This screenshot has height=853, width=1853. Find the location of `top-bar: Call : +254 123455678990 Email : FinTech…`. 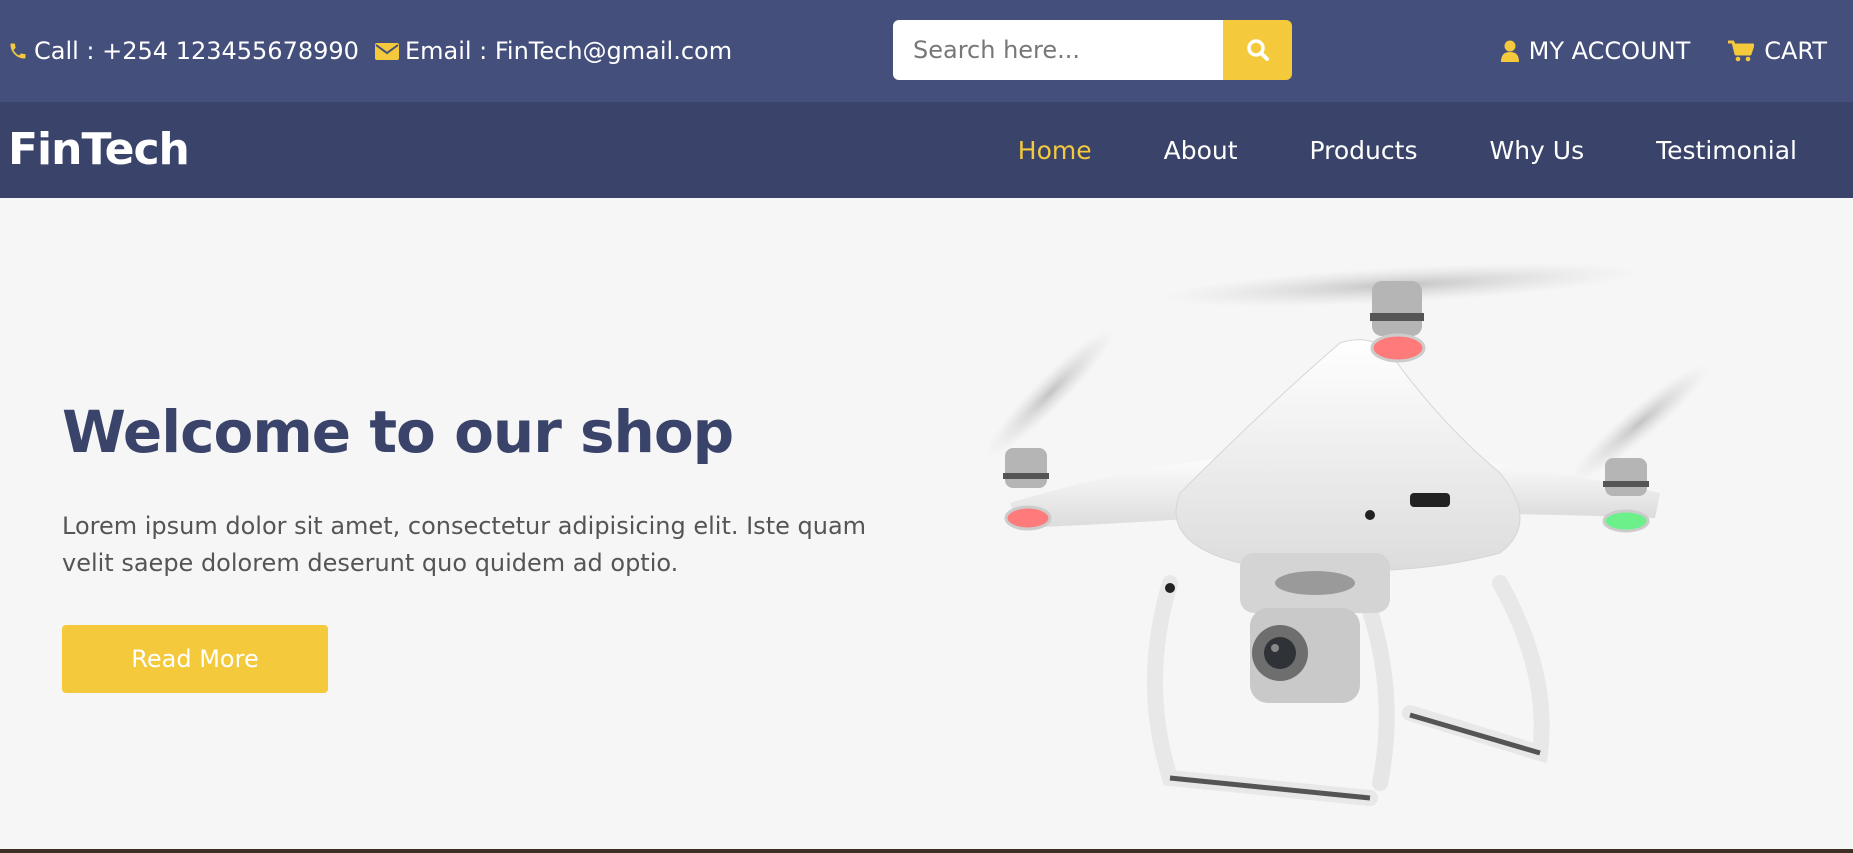

top-bar: Call : +254 123455678990 Email : FinTech… is located at coordinates (926, 51).